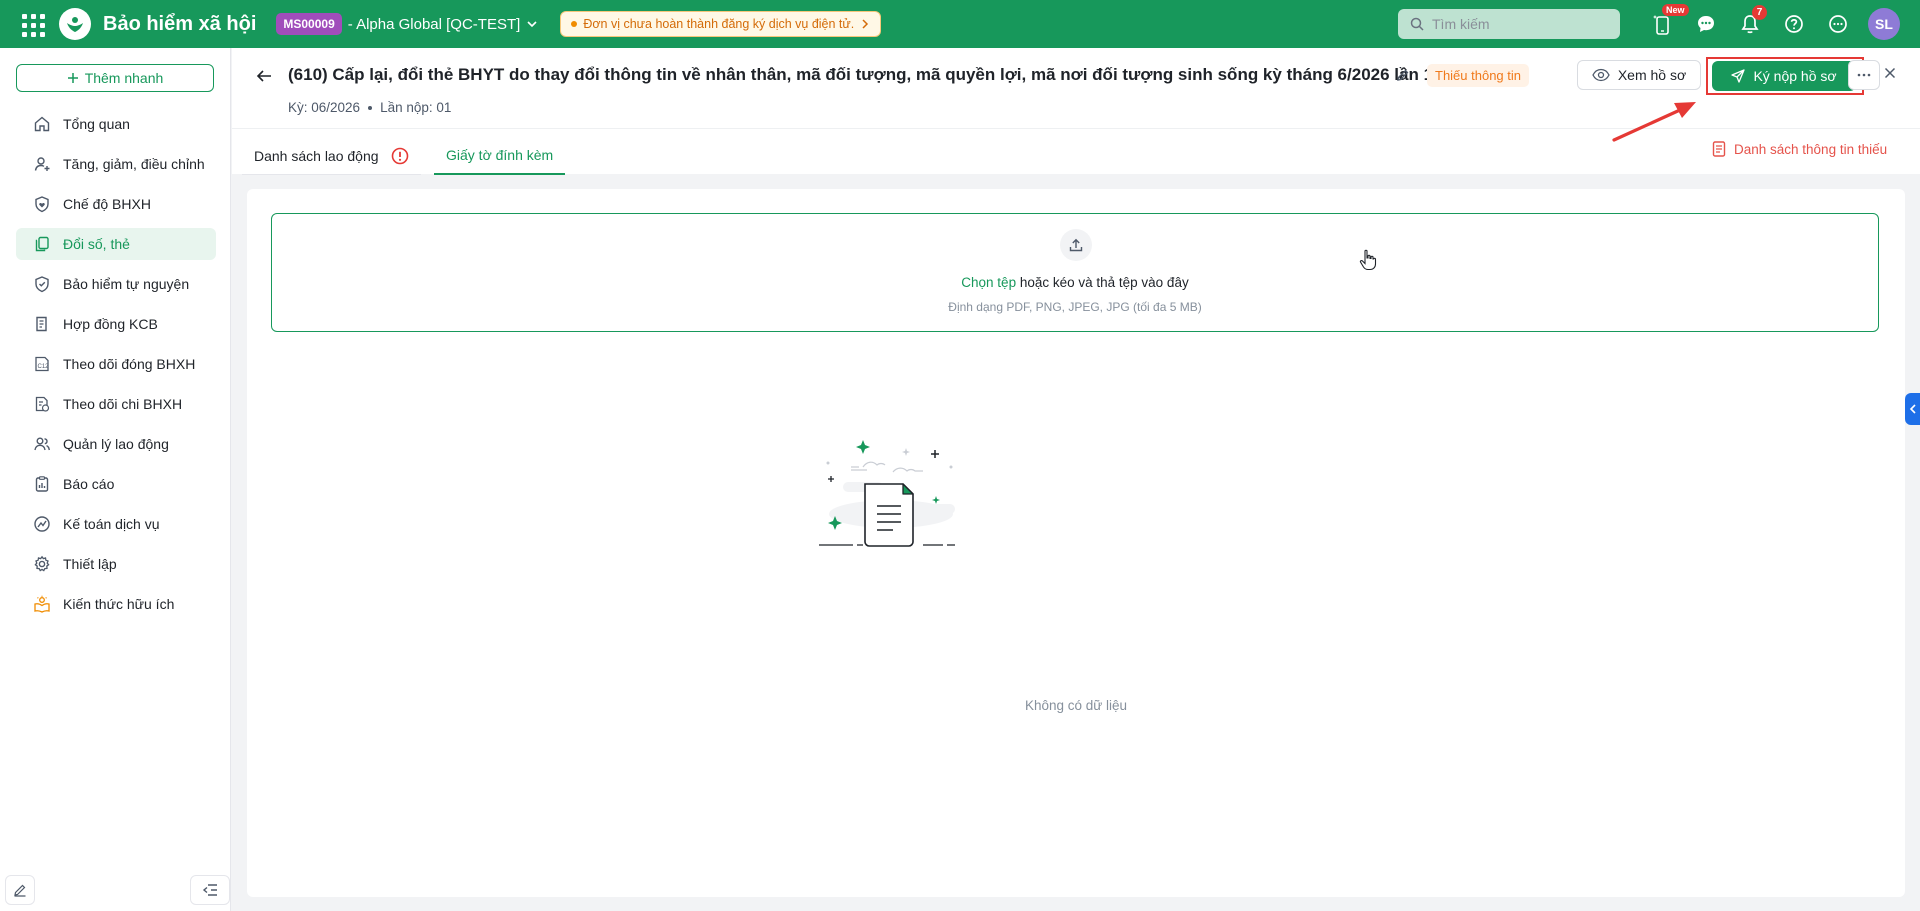 Image resolution: width=1920 pixels, height=911 pixels. I want to click on app-title: Bảo hiểm xã hội, so click(180, 23).